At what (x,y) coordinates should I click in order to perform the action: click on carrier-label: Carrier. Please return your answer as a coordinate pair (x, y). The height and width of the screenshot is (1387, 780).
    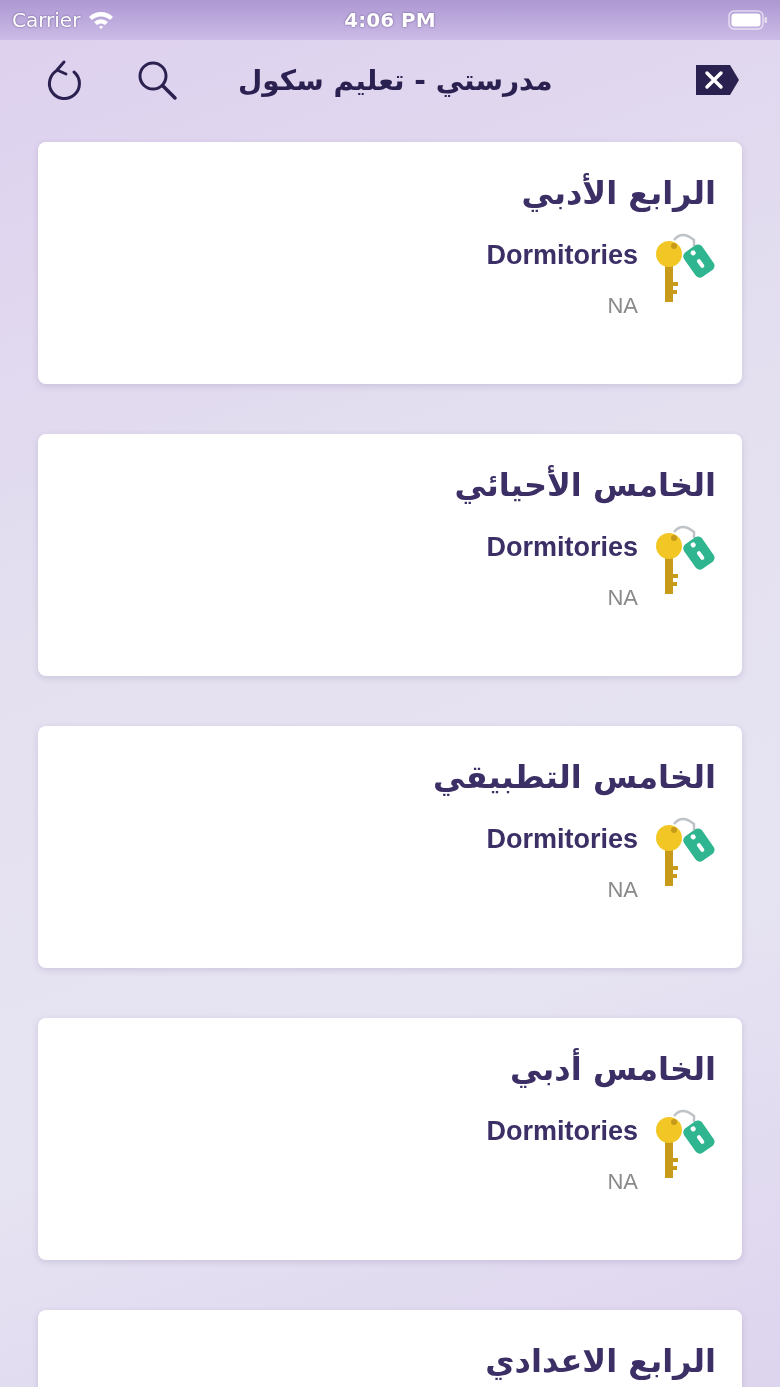
    Looking at the image, I should click on (46, 20).